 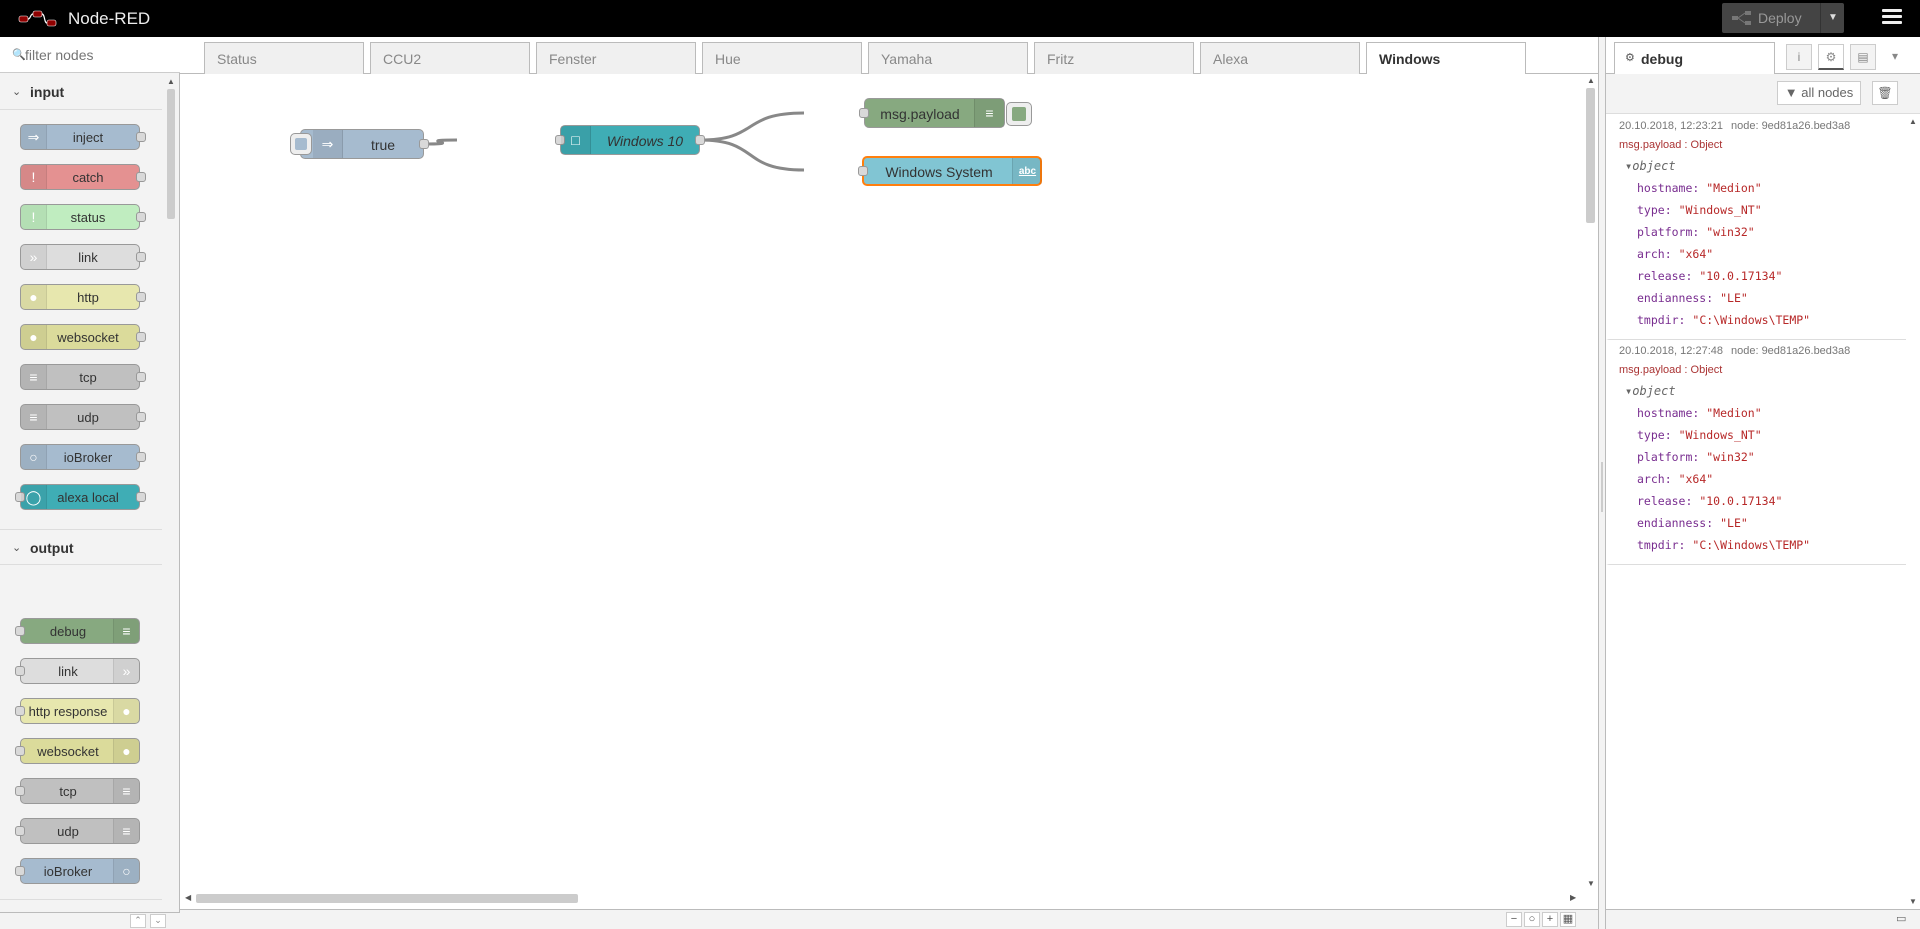 What do you see at coordinates (83, 137) in the screenshot?
I see `palette-node-inject: ⇒ inject` at bounding box center [83, 137].